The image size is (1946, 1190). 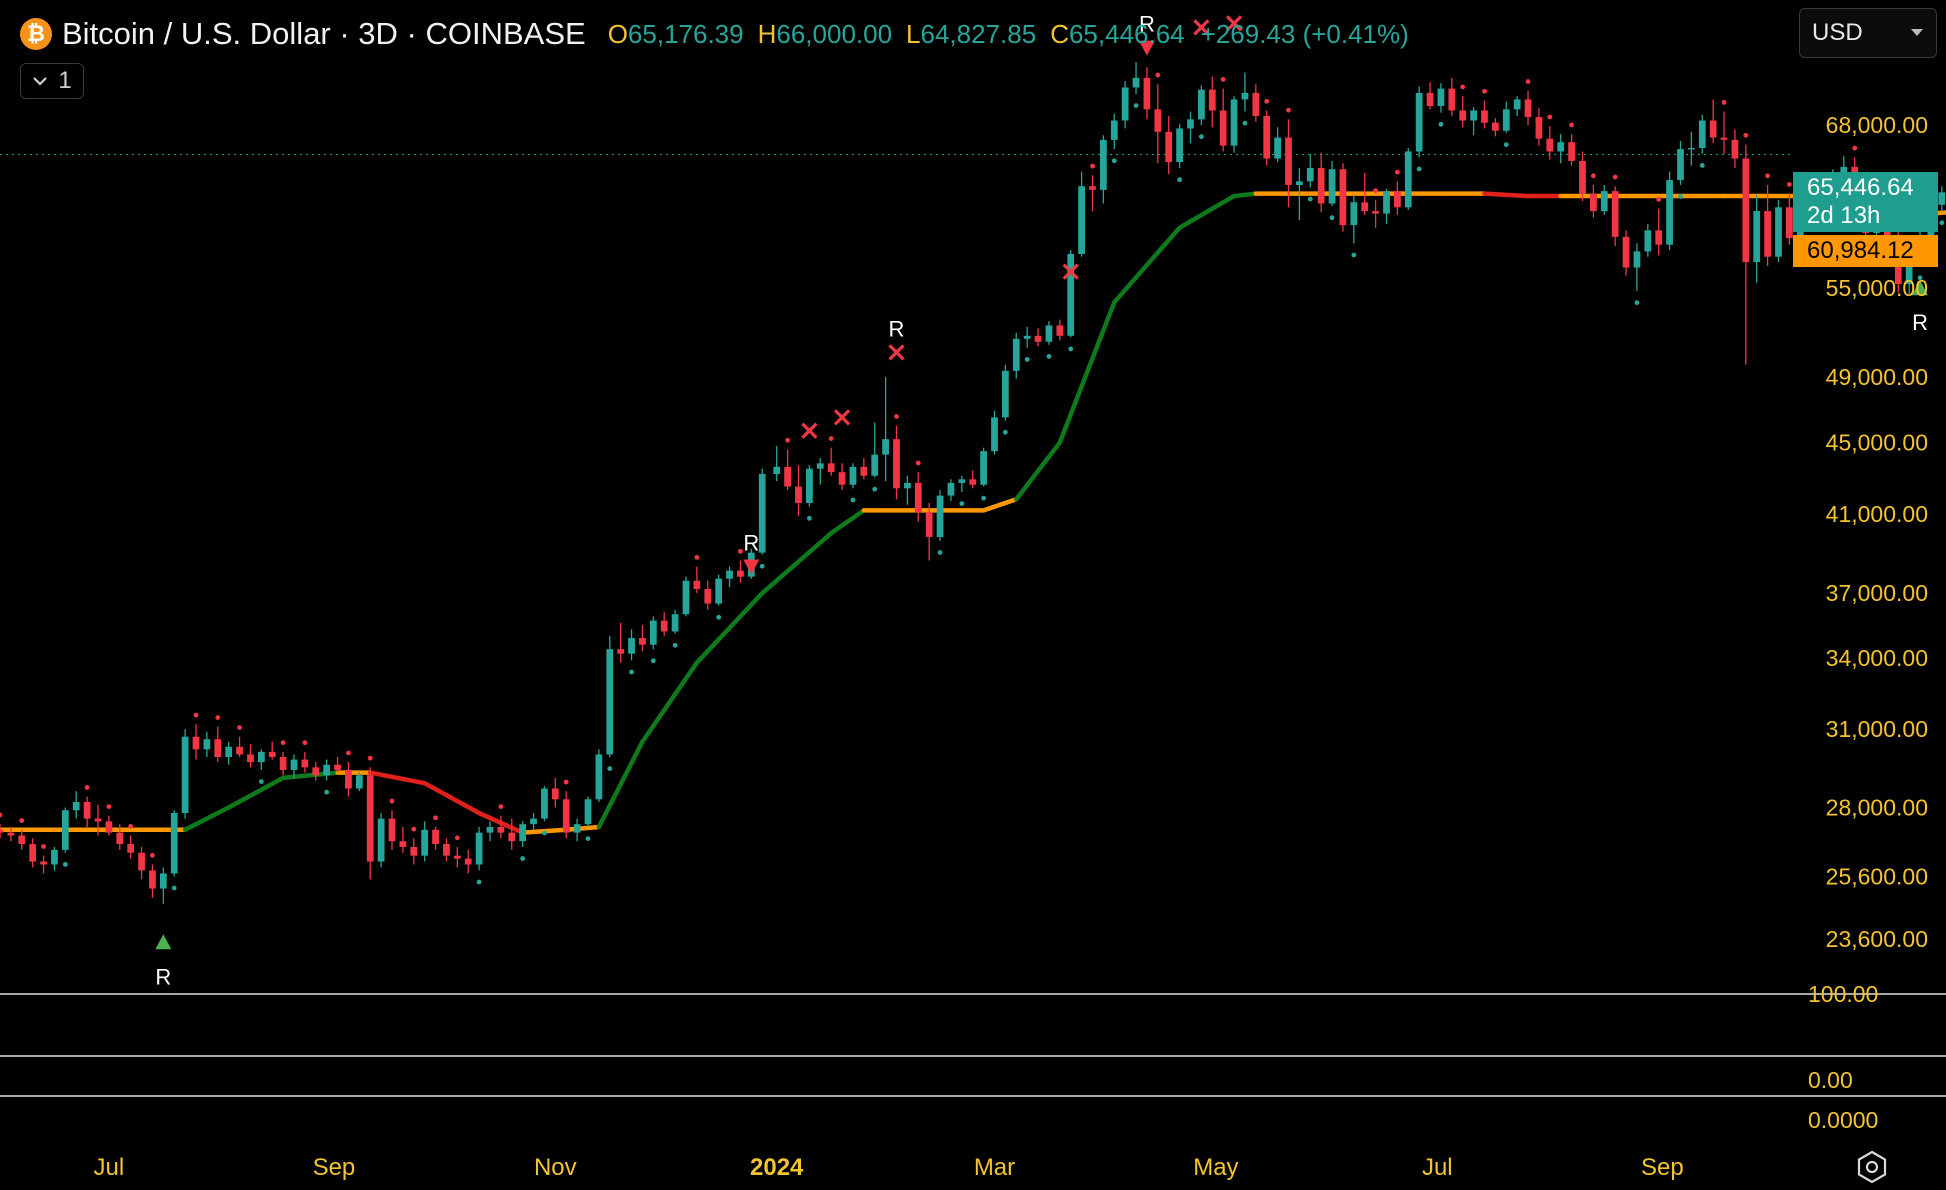 I want to click on x-tick-label: May, so click(x=1215, y=1167).